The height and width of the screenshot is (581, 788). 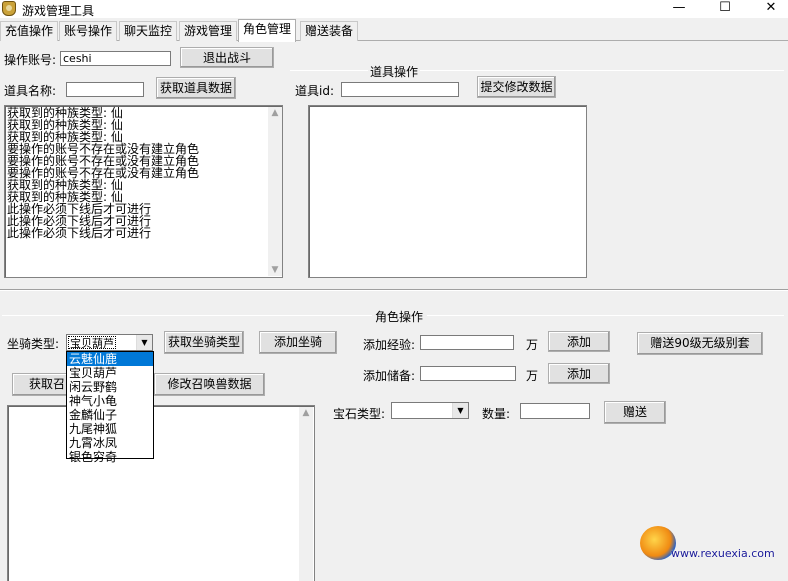 I want to click on mount-option: 云魅仙鹿, so click(x=110, y=359).